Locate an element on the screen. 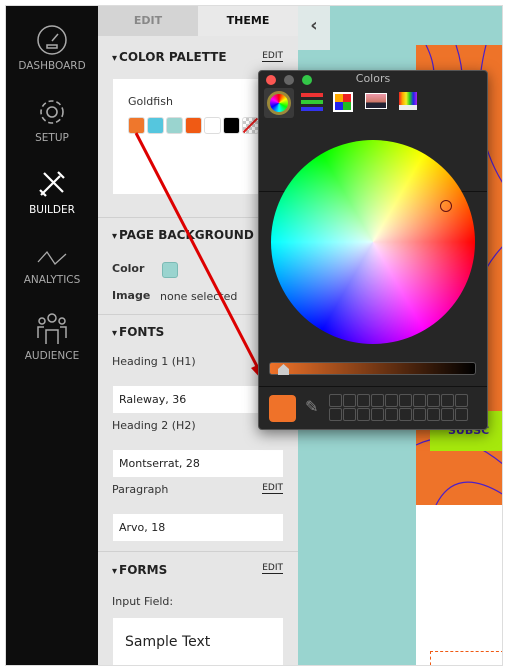 The height and width of the screenshot is (671, 508). window-title: Colors is located at coordinates (373, 78).